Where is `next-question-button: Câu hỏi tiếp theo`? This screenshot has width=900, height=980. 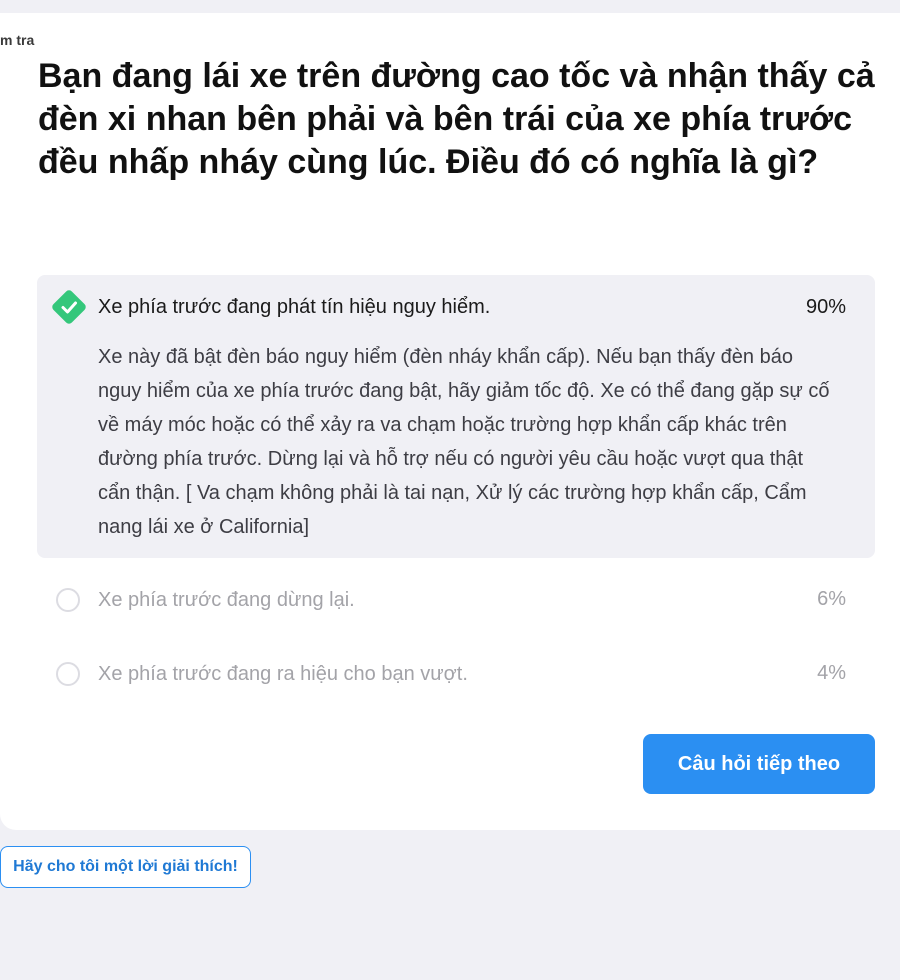
next-question-button: Câu hỏi tiếp theo is located at coordinates (759, 764).